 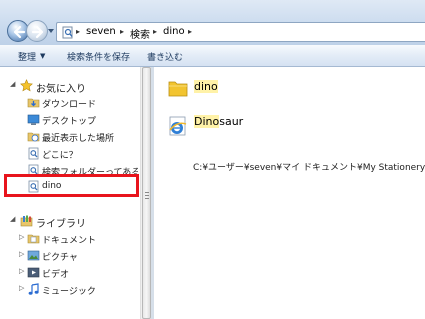 I want to click on pictures-icon, so click(x=33, y=255).